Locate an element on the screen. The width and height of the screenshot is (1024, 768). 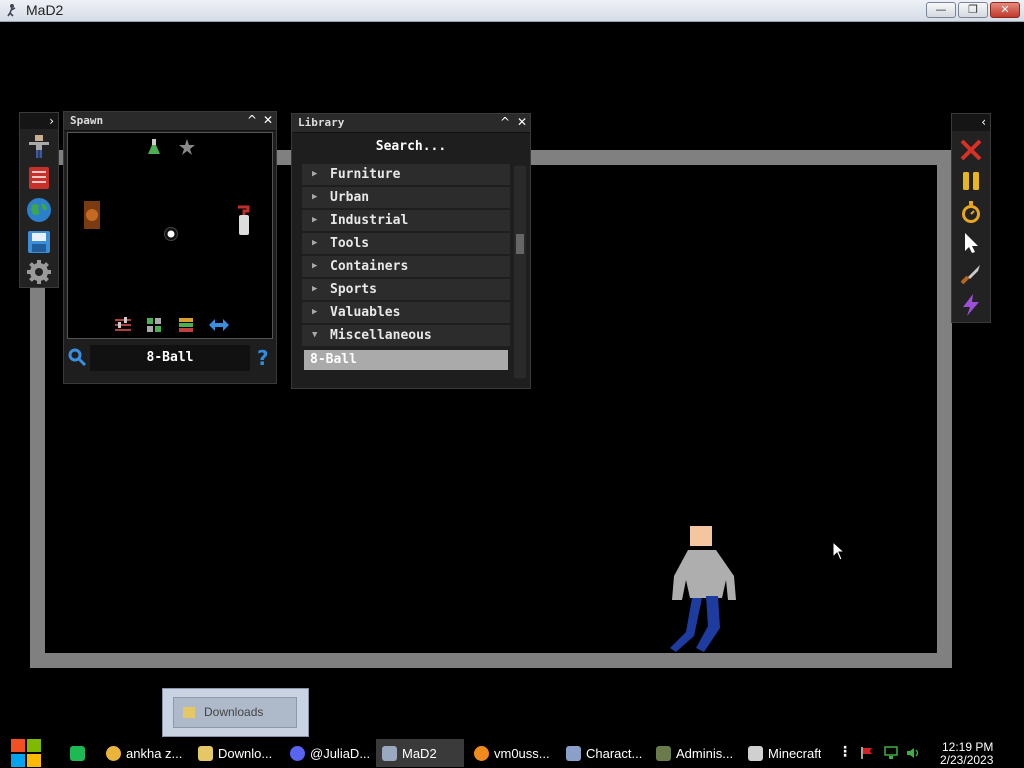
cursor-icon is located at coordinates (971, 243).